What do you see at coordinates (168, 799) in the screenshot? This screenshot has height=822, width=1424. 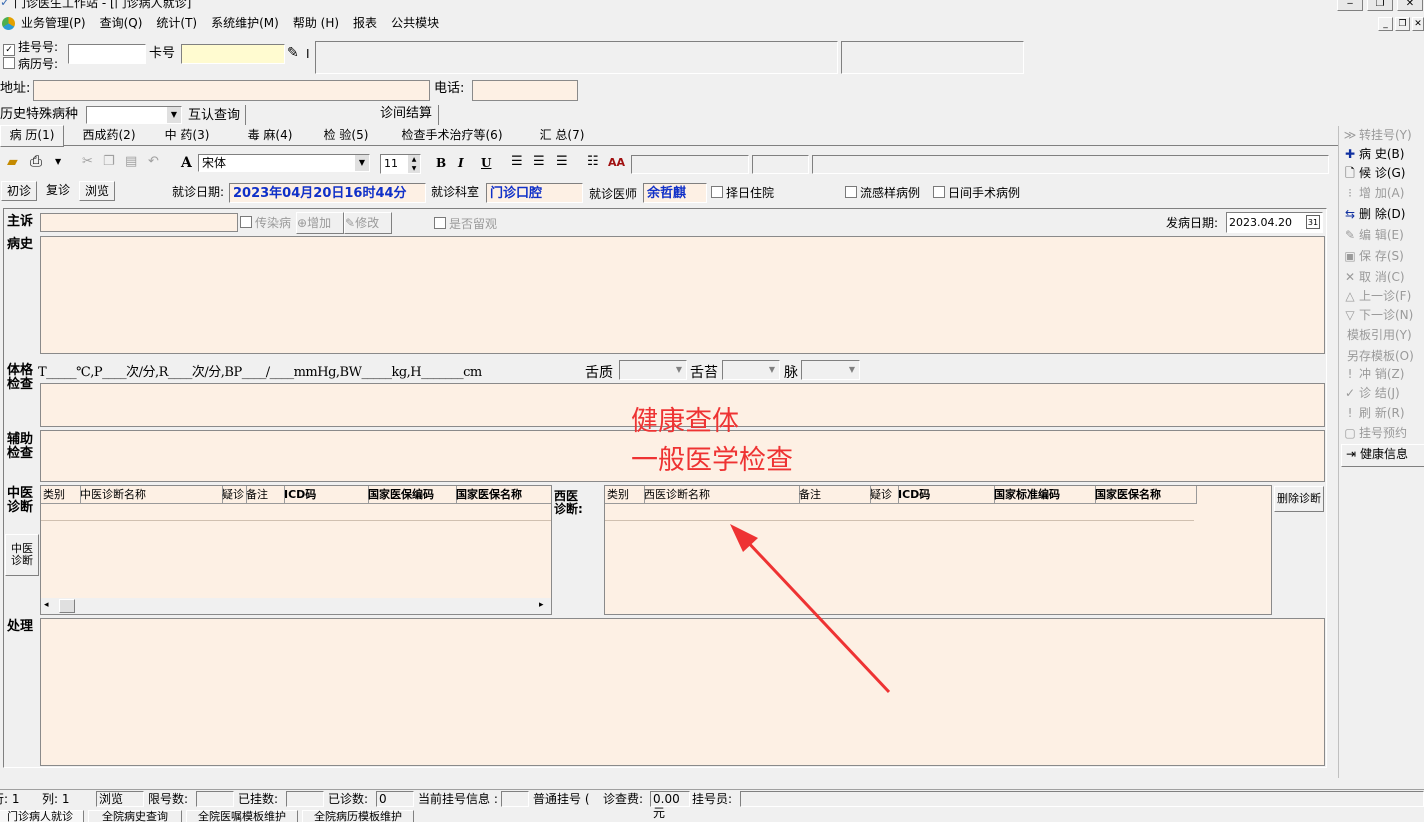 I see `status-limit-label: 限号数:` at bounding box center [168, 799].